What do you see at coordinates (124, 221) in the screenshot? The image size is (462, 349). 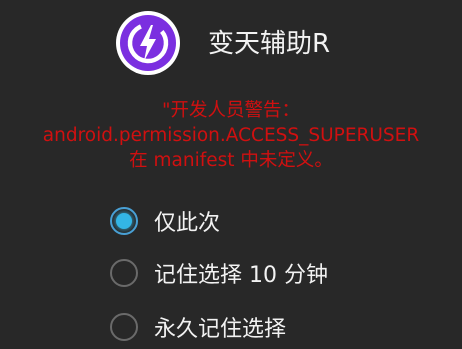 I see `radio-once` at bounding box center [124, 221].